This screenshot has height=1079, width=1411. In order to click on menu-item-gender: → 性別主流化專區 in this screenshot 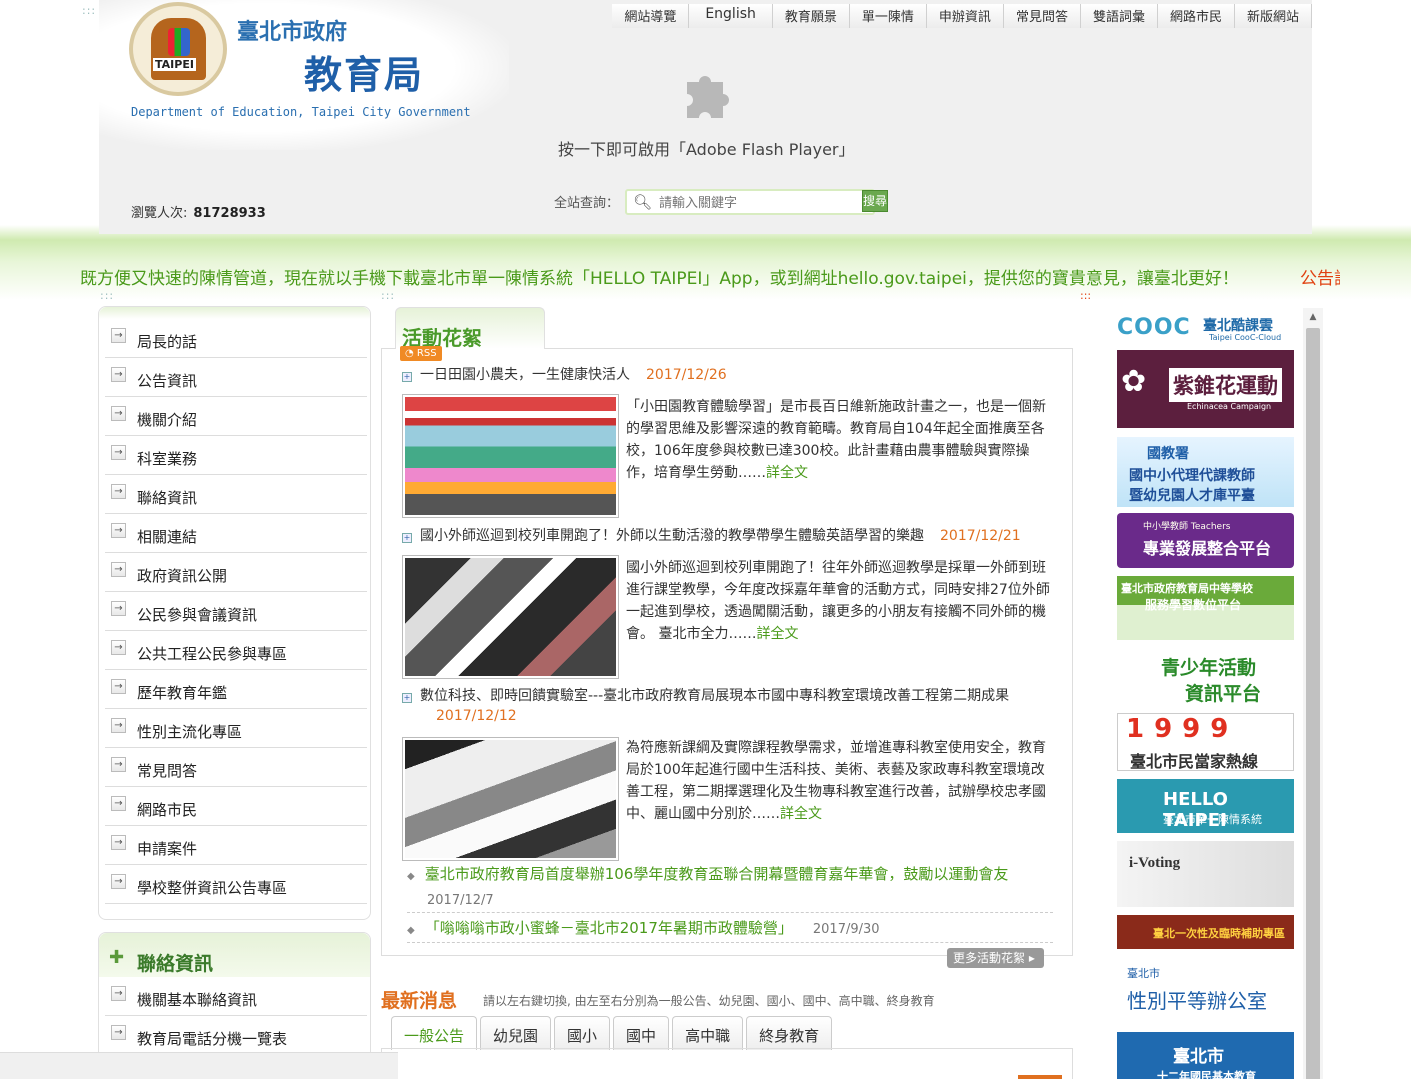, I will do `click(236, 728)`.